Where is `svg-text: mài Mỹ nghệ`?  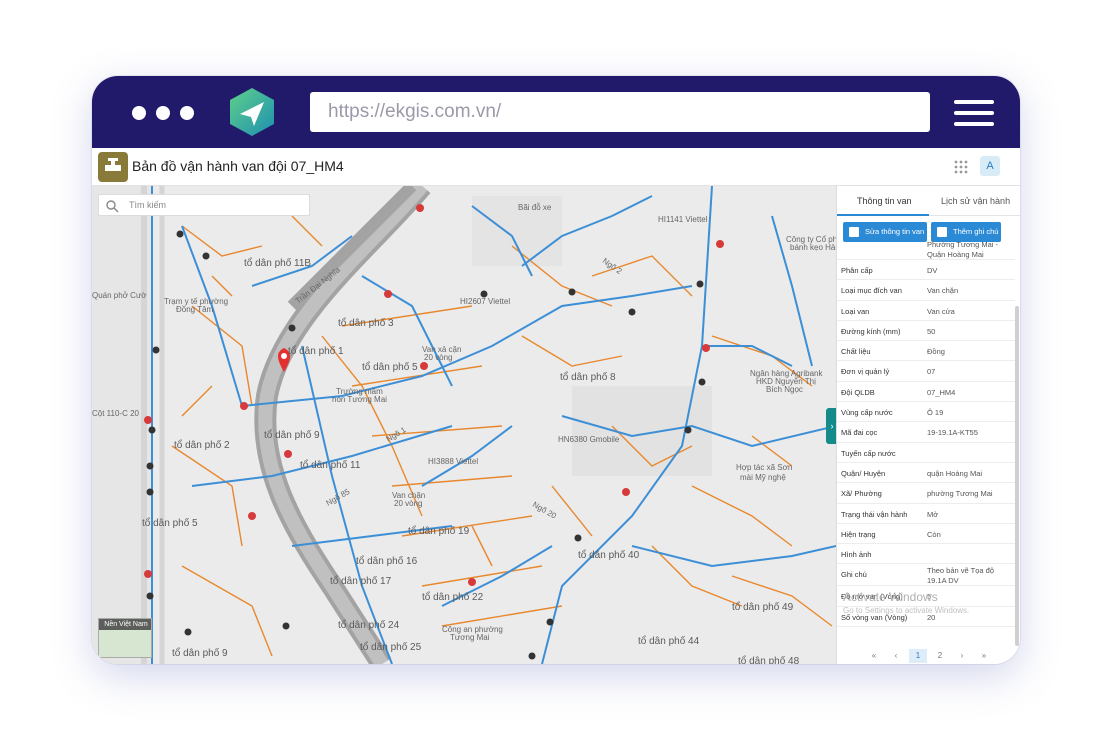
svg-text: mài Mỹ nghệ is located at coordinates (763, 477).